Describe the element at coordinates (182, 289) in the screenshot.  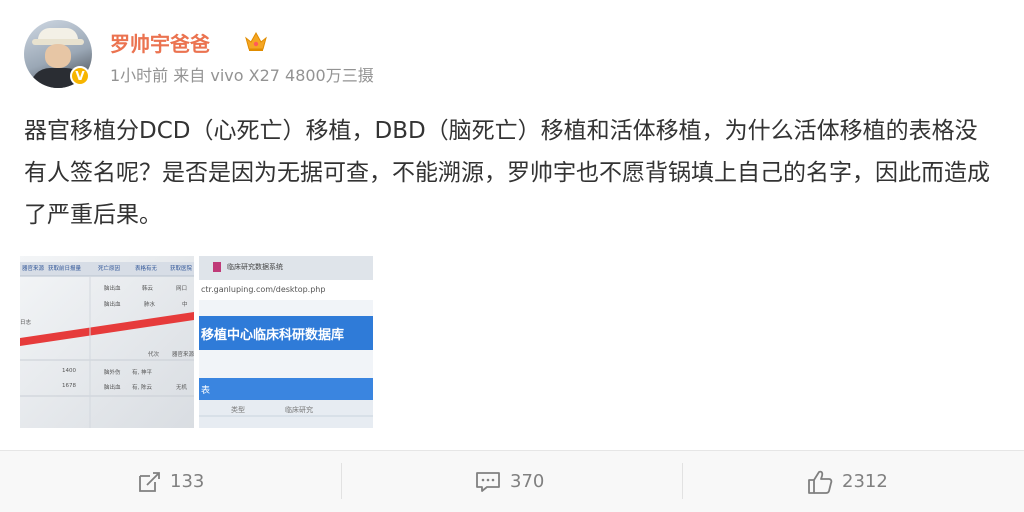
I see `cell: 网口` at that location.